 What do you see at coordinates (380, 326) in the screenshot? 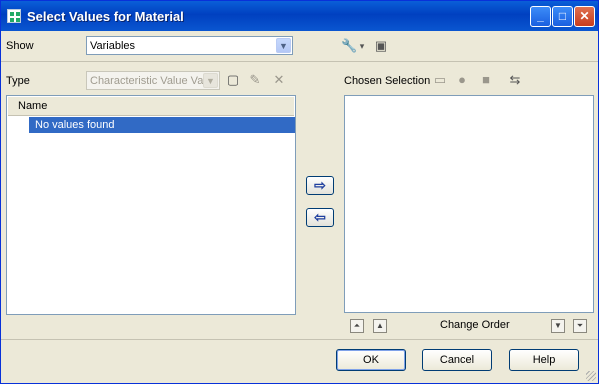
I see `move-up-button: ▲` at bounding box center [380, 326].